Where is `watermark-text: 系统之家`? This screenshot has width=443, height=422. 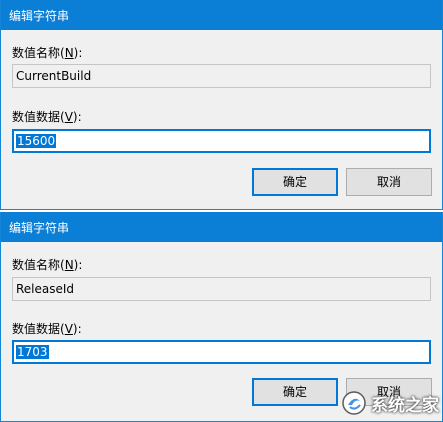 watermark-text: 系统之家 is located at coordinates (405, 405).